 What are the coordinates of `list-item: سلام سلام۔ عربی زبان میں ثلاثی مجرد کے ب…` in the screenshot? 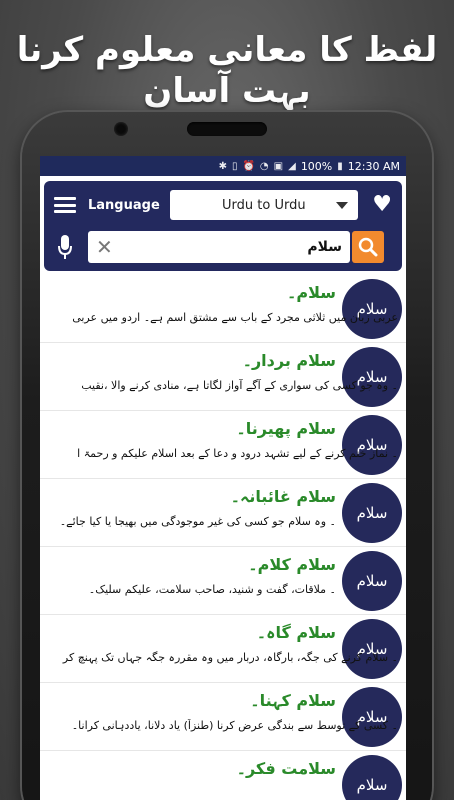 It's located at (223, 309).